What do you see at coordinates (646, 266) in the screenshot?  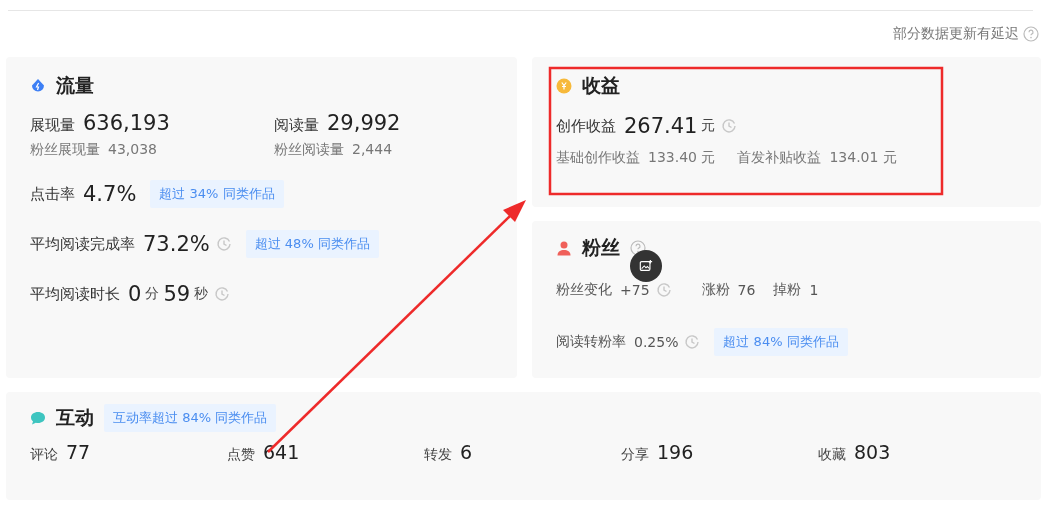 I see `image-icon` at bounding box center [646, 266].